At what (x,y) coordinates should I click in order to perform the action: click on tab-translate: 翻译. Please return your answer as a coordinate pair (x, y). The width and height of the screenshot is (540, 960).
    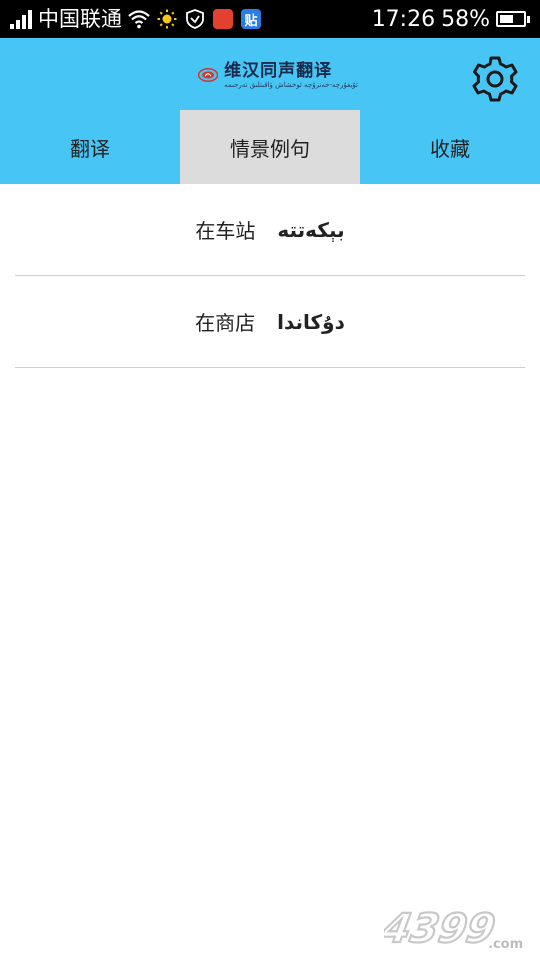
    Looking at the image, I should click on (90, 147).